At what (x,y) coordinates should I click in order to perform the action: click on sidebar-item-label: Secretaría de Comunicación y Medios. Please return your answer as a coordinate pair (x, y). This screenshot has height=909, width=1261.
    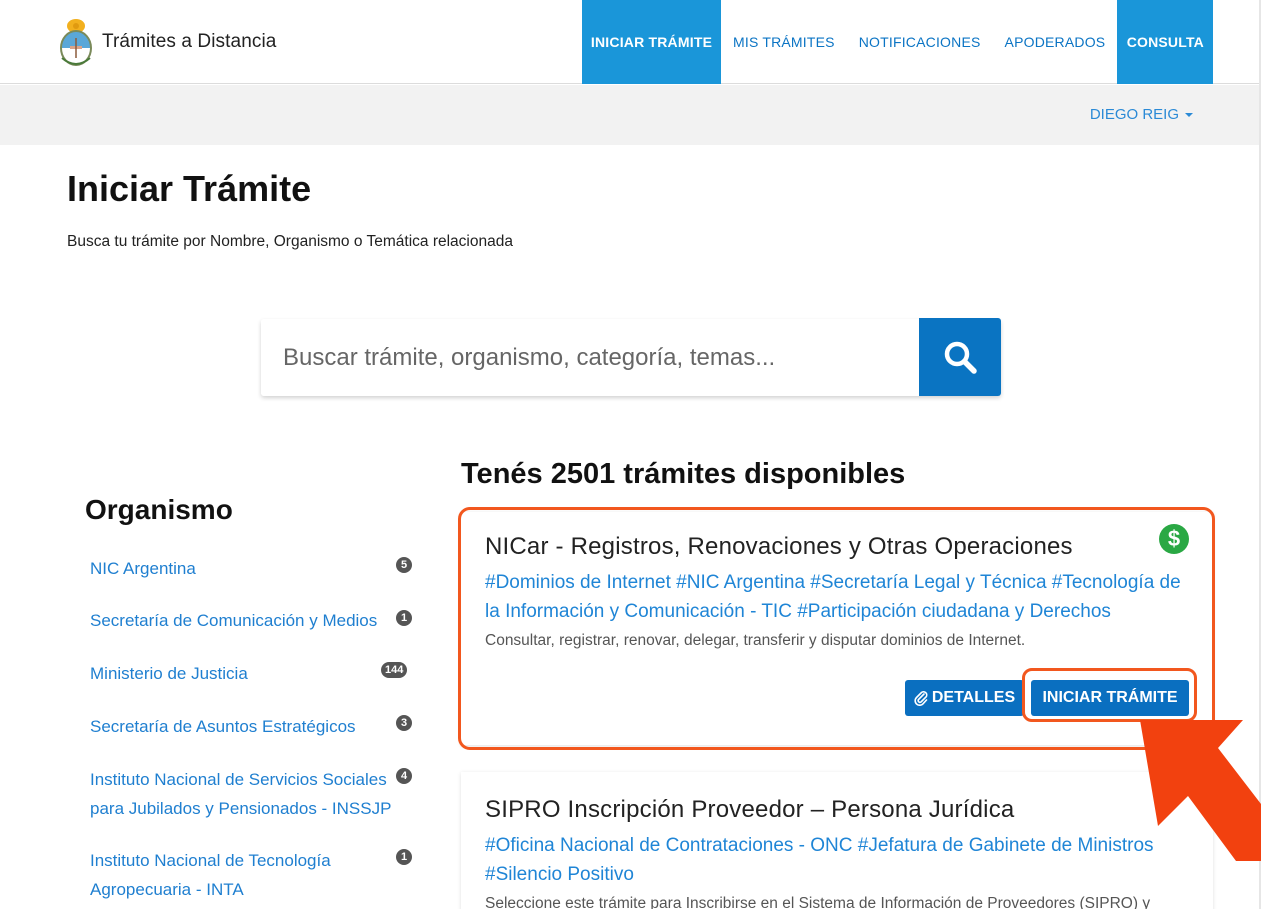
    Looking at the image, I should click on (234, 620).